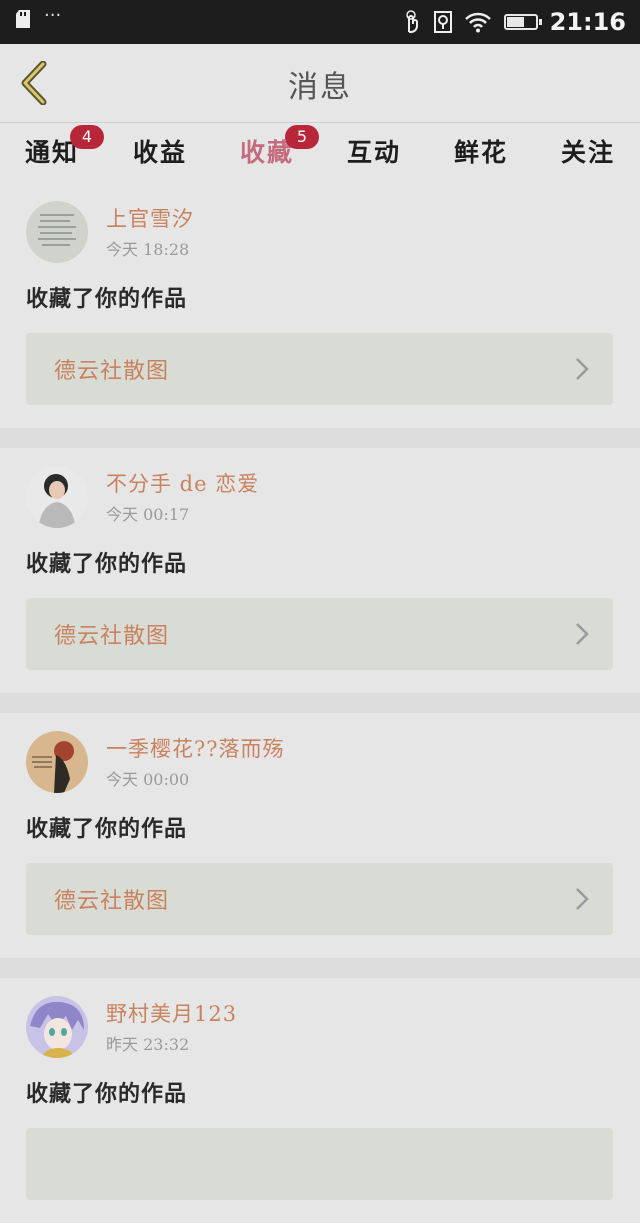 The width and height of the screenshot is (640, 1223). What do you see at coordinates (411, 21) in the screenshot?
I see `touch-icon` at bounding box center [411, 21].